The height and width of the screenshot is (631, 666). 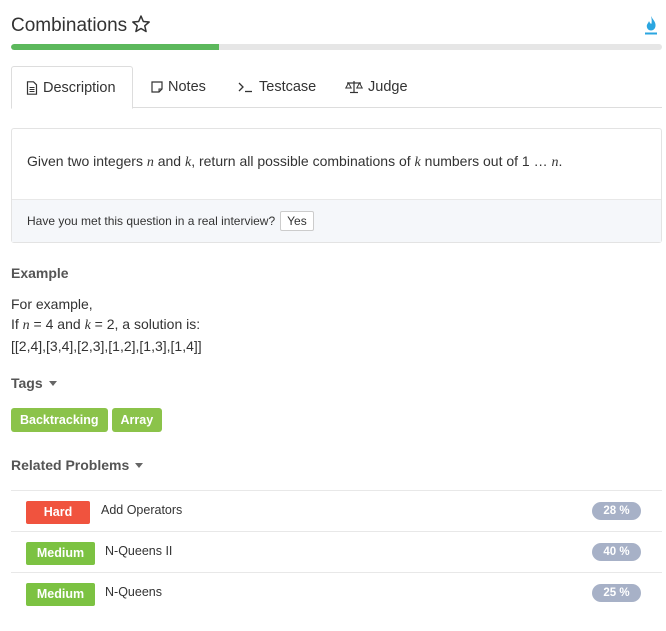 What do you see at coordinates (187, 87) in the screenshot?
I see `tab-notes-label: Notes` at bounding box center [187, 87].